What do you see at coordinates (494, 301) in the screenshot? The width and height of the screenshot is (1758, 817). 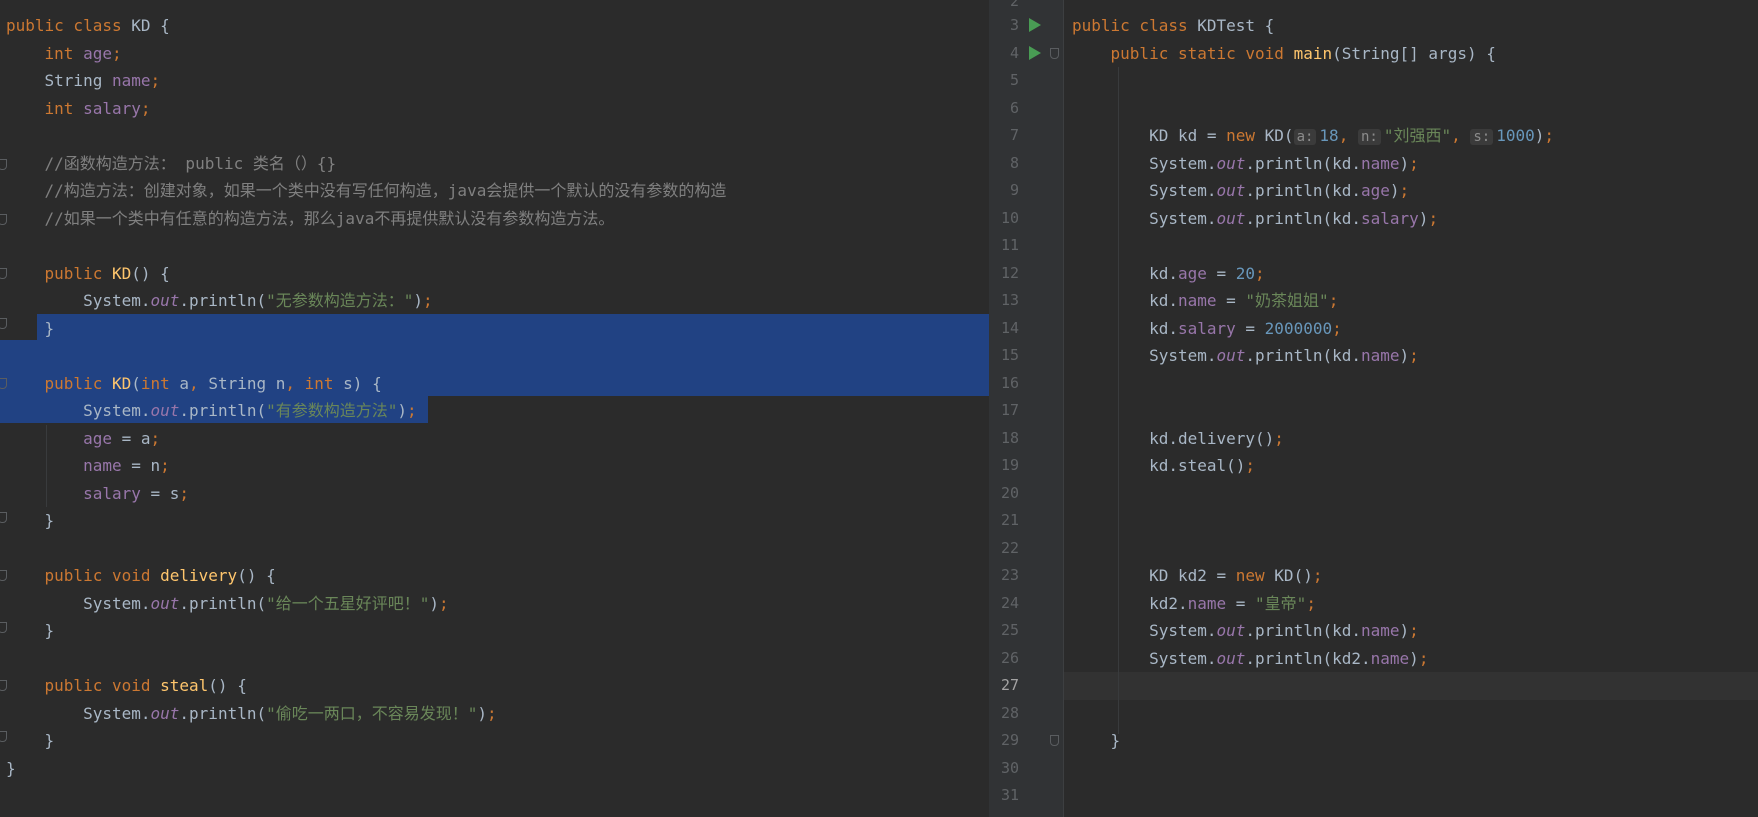 I see `code-line: System.out.println("无参数构造方法：");` at bounding box center [494, 301].